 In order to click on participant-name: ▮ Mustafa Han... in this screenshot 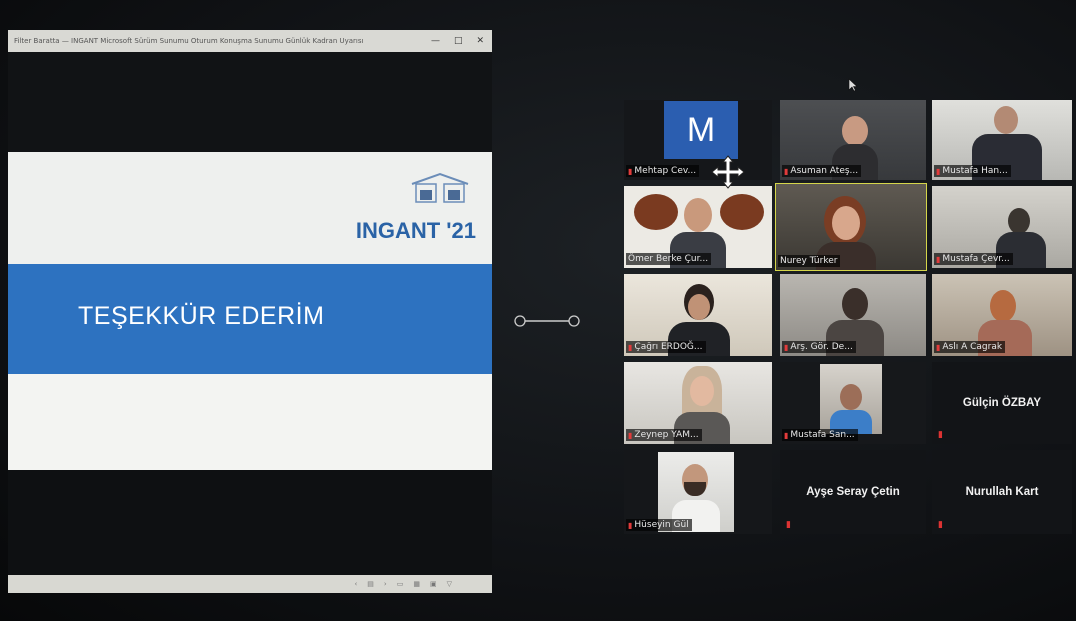, I will do `click(972, 171)`.